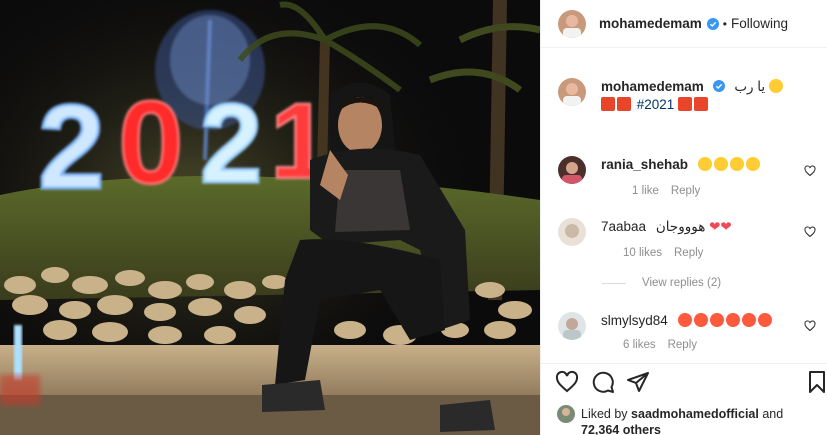 This screenshot has width=827, height=435. I want to click on post-header: mohamedemam • Following, so click(684, 24).